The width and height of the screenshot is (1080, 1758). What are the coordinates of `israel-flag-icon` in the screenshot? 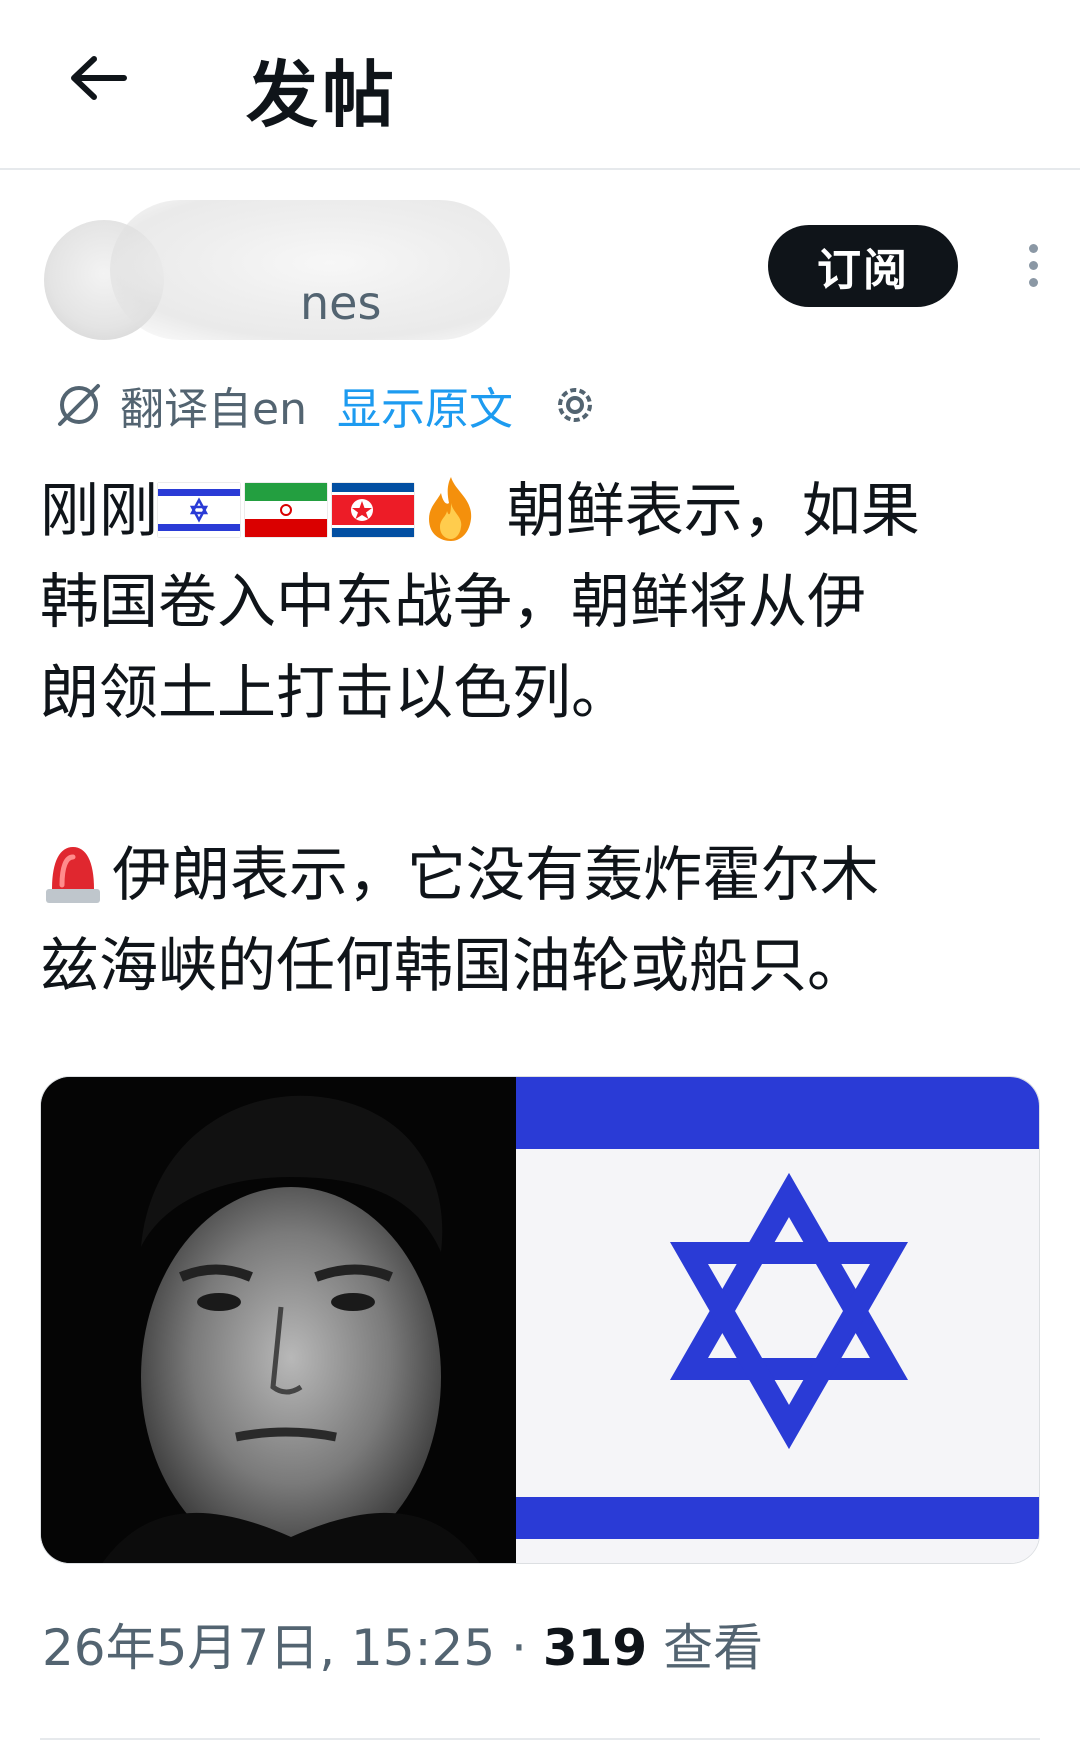 It's located at (199, 510).